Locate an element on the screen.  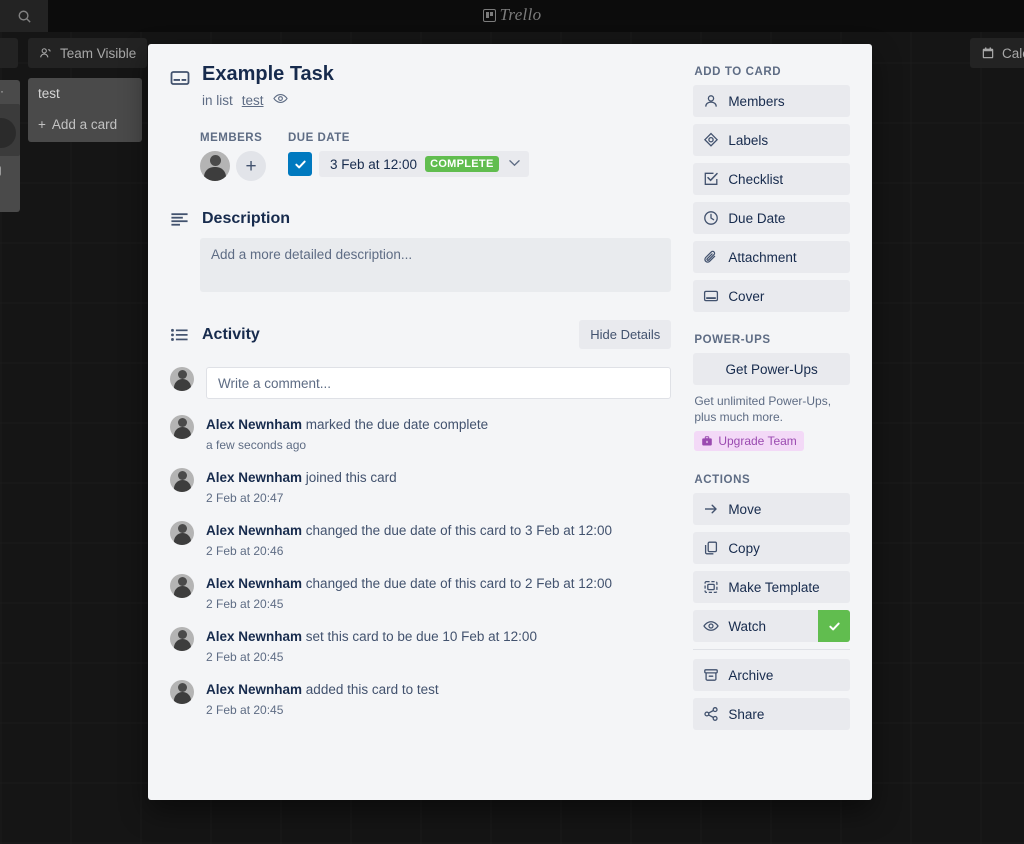
members-label: MEMBERS is located at coordinates (231, 138).